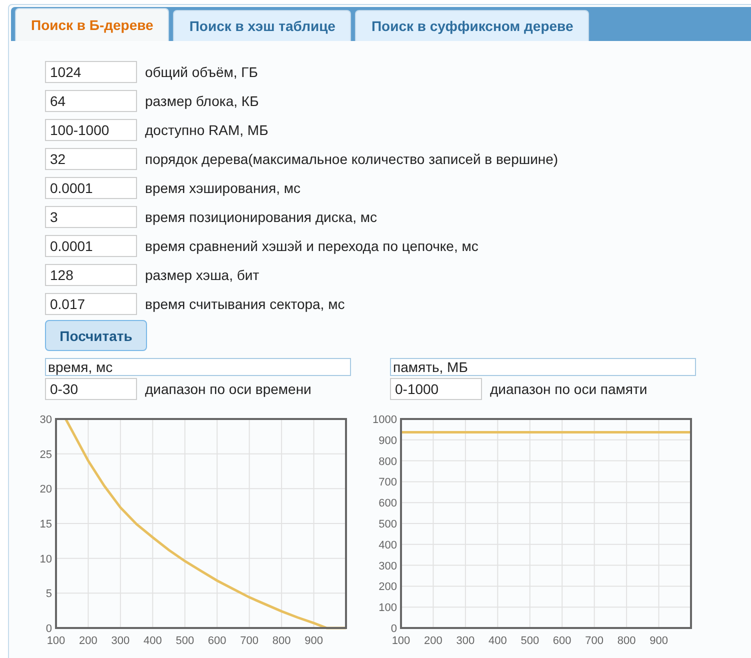 Image resolution: width=751 pixels, height=658 pixels. What do you see at coordinates (261, 216) in the screenshot?
I see `field-label: время позиционирования диска, мс` at bounding box center [261, 216].